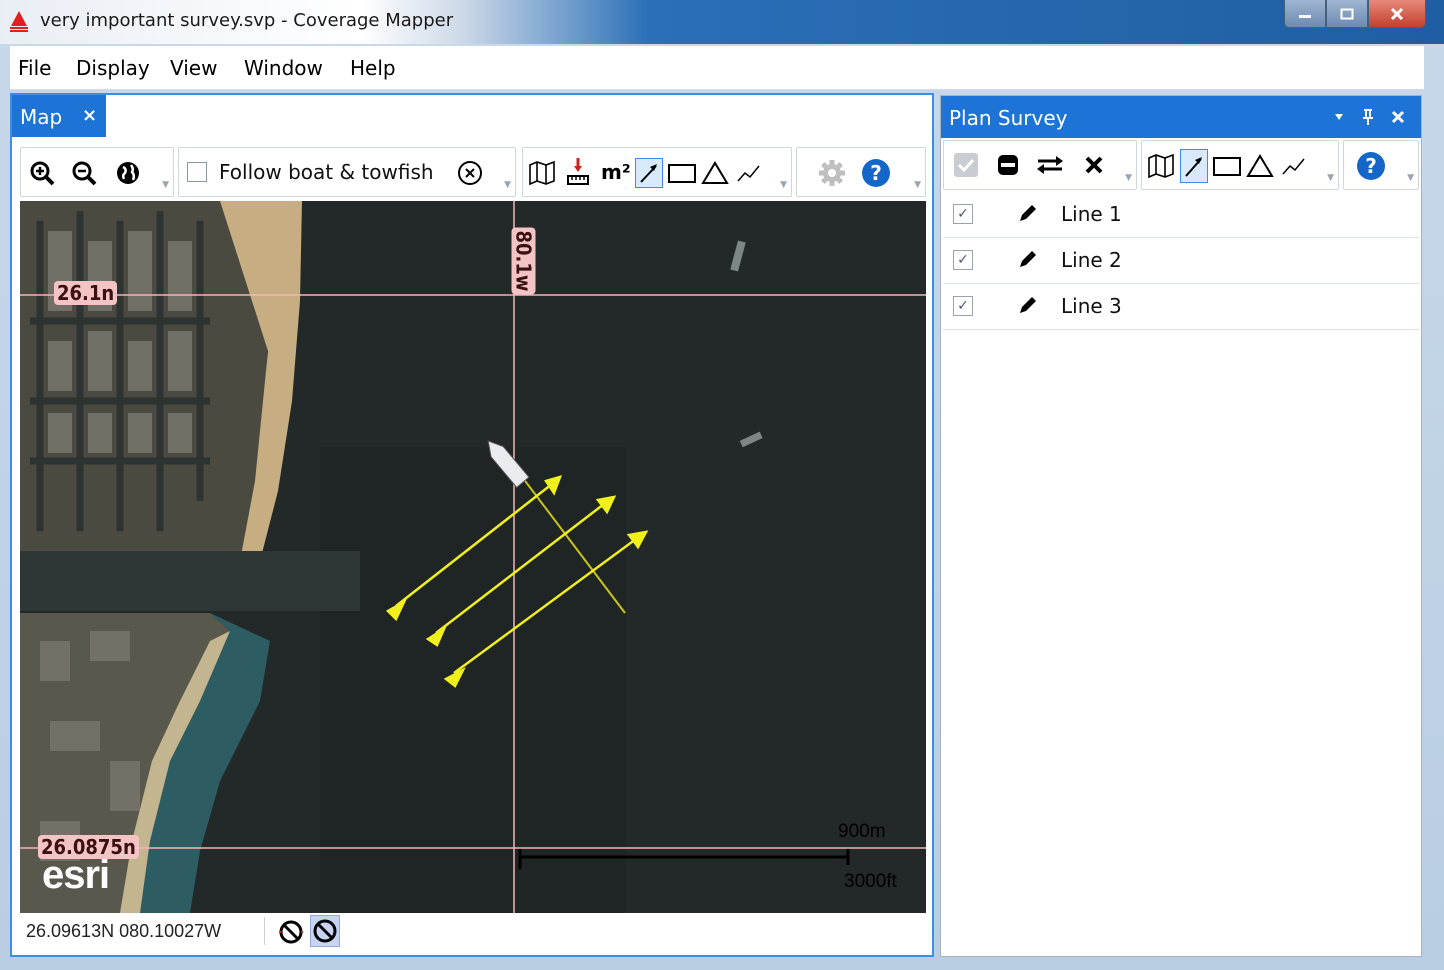 This screenshot has height=970, width=1444. Describe the element at coordinates (1181, 307) in the screenshot. I see `list-item-line-3: ✓ Line 3` at that location.